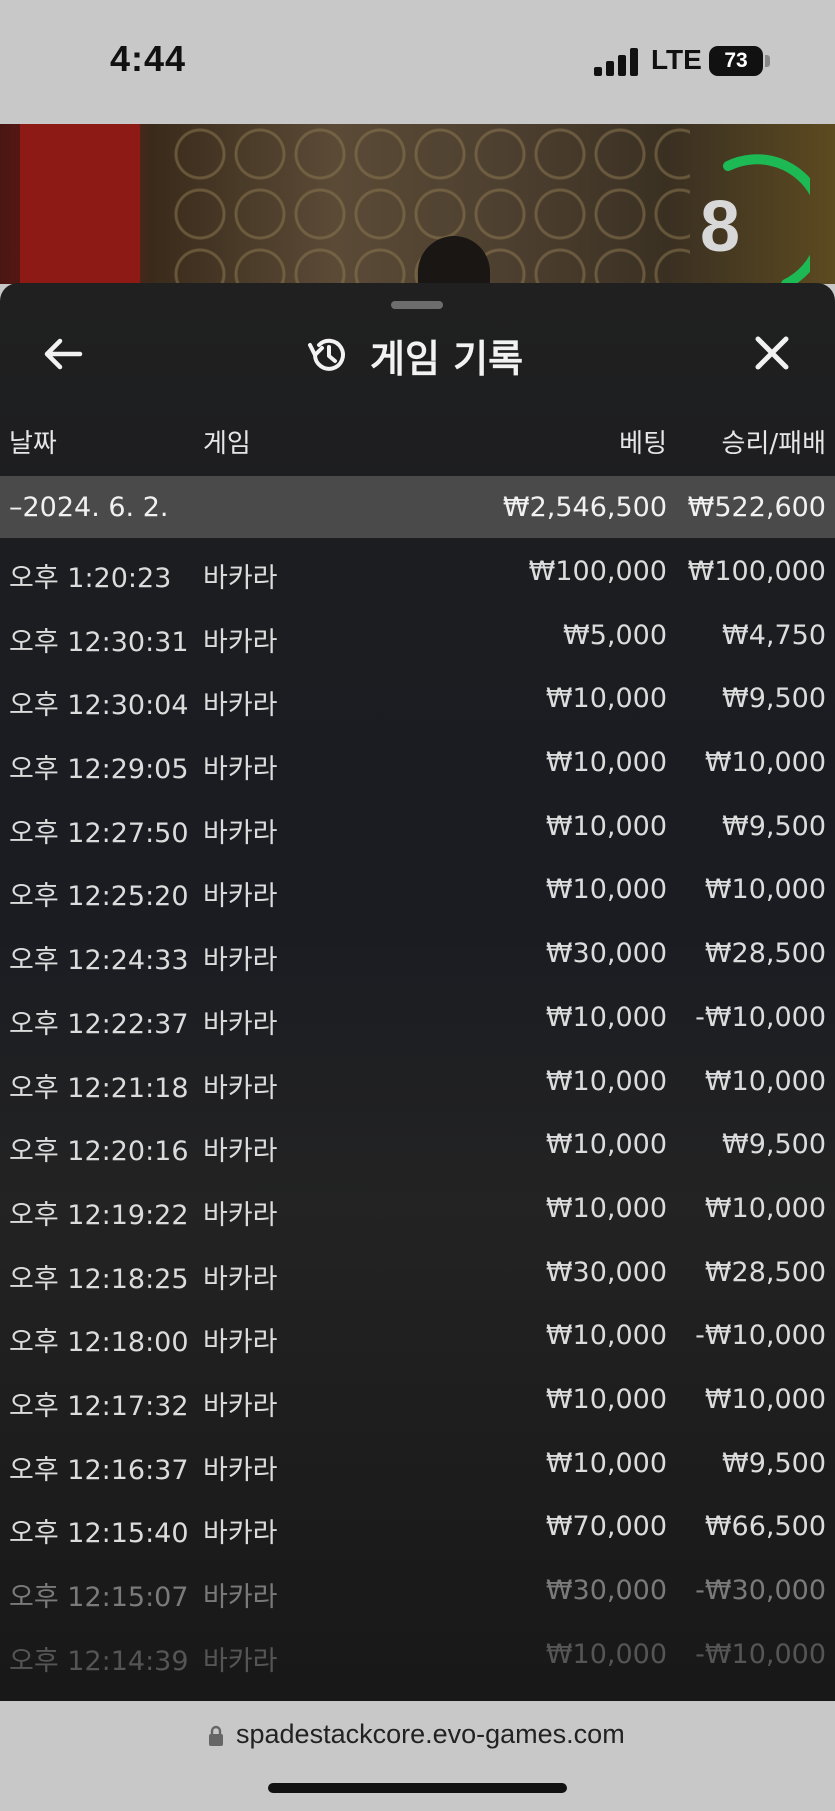 The height and width of the screenshot is (1811, 835). I want to click on date-group-row: –2024. 6. 2. ₩2,546,500 ₩522,600, so click(417, 507).